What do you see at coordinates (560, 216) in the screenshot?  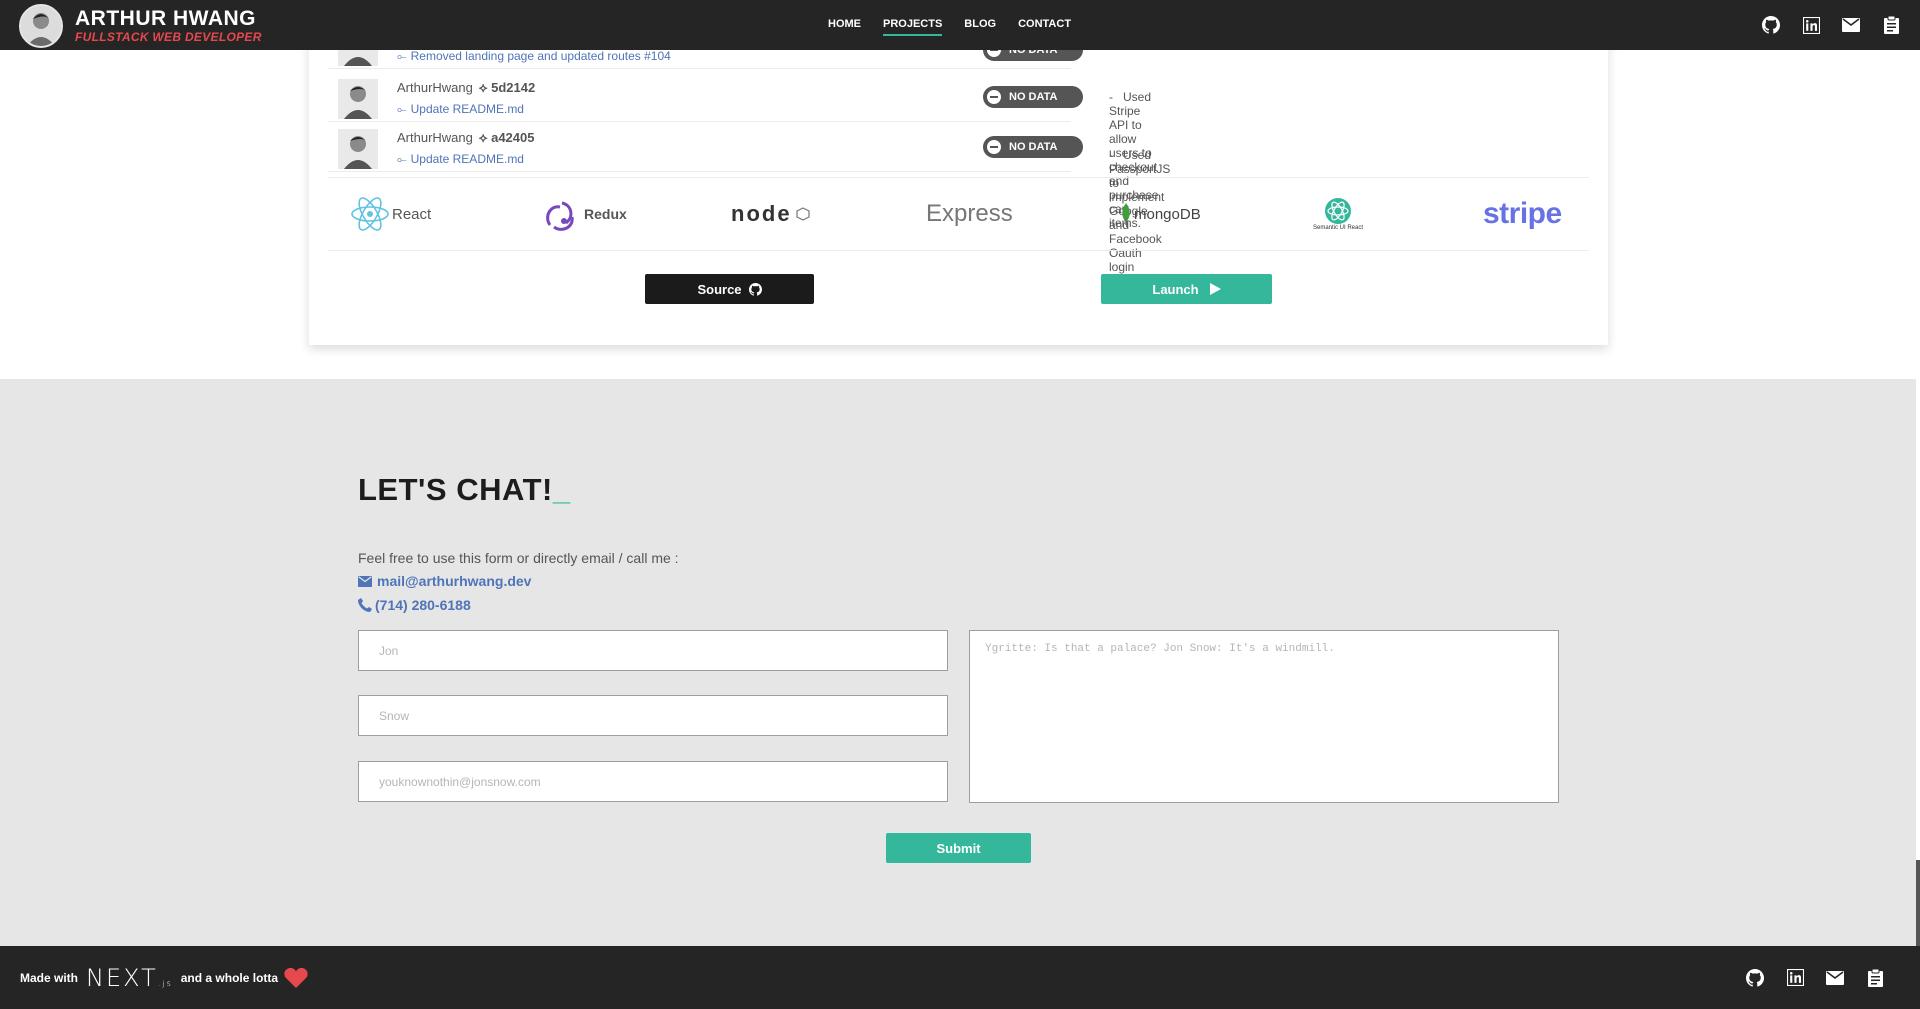 I see `redux-icon` at bounding box center [560, 216].